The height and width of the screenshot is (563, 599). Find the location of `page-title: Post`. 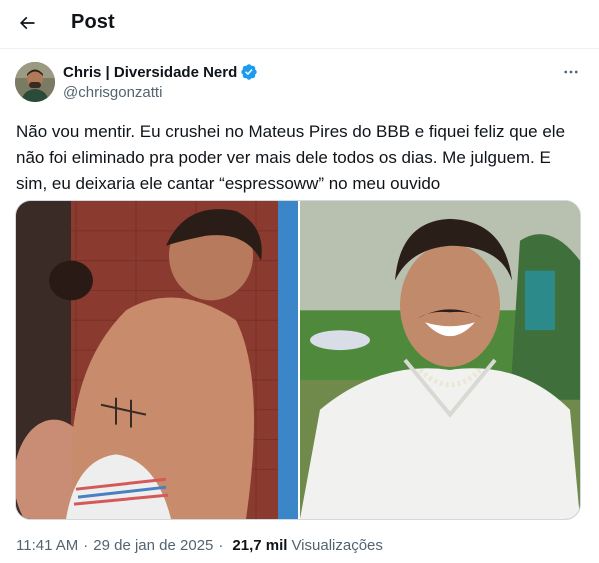

page-title: Post is located at coordinates (93, 22).